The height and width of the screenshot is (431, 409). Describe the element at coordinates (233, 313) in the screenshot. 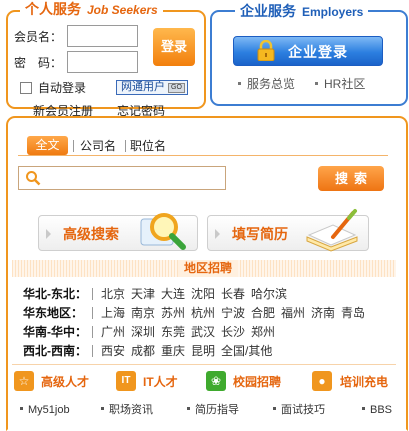

I see `city-link: 宁波` at that location.